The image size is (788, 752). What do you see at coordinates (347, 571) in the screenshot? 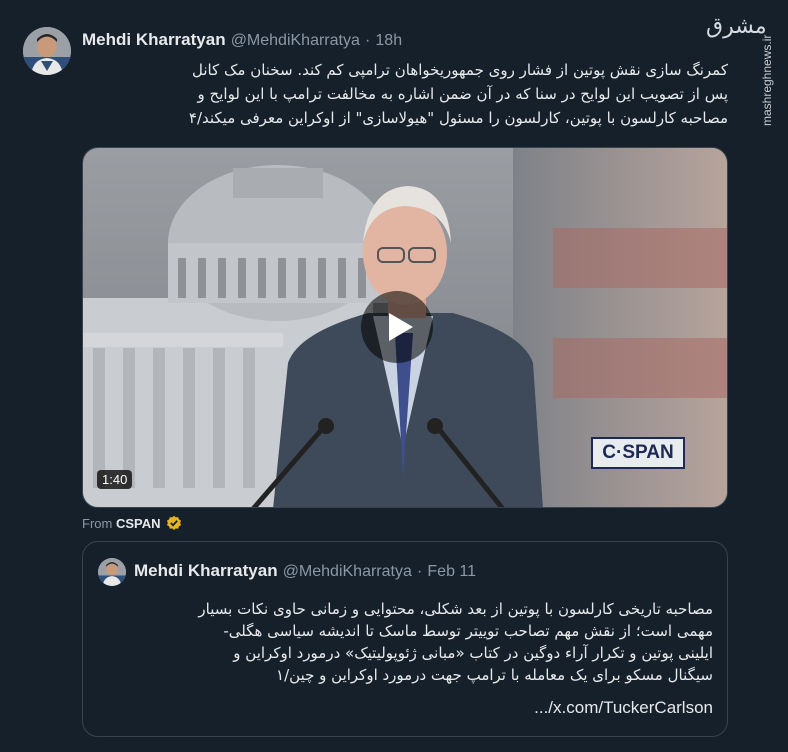
I see `quoted-author-handle: @MehdiKharratya` at bounding box center [347, 571].